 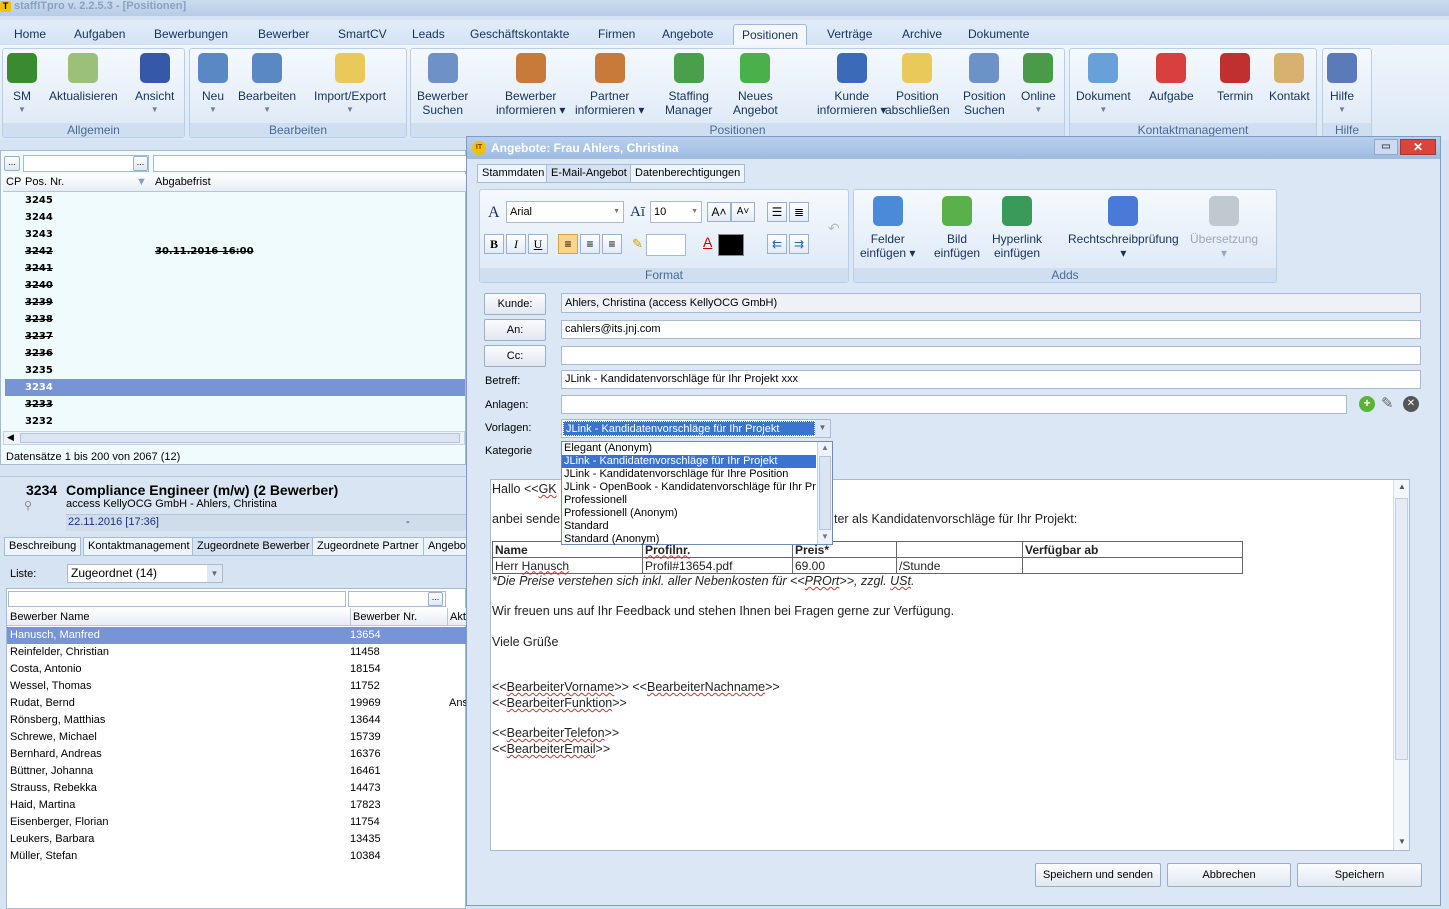 What do you see at coordinates (687, 35) in the screenshot?
I see `menu-tab-angebote: Angebote` at bounding box center [687, 35].